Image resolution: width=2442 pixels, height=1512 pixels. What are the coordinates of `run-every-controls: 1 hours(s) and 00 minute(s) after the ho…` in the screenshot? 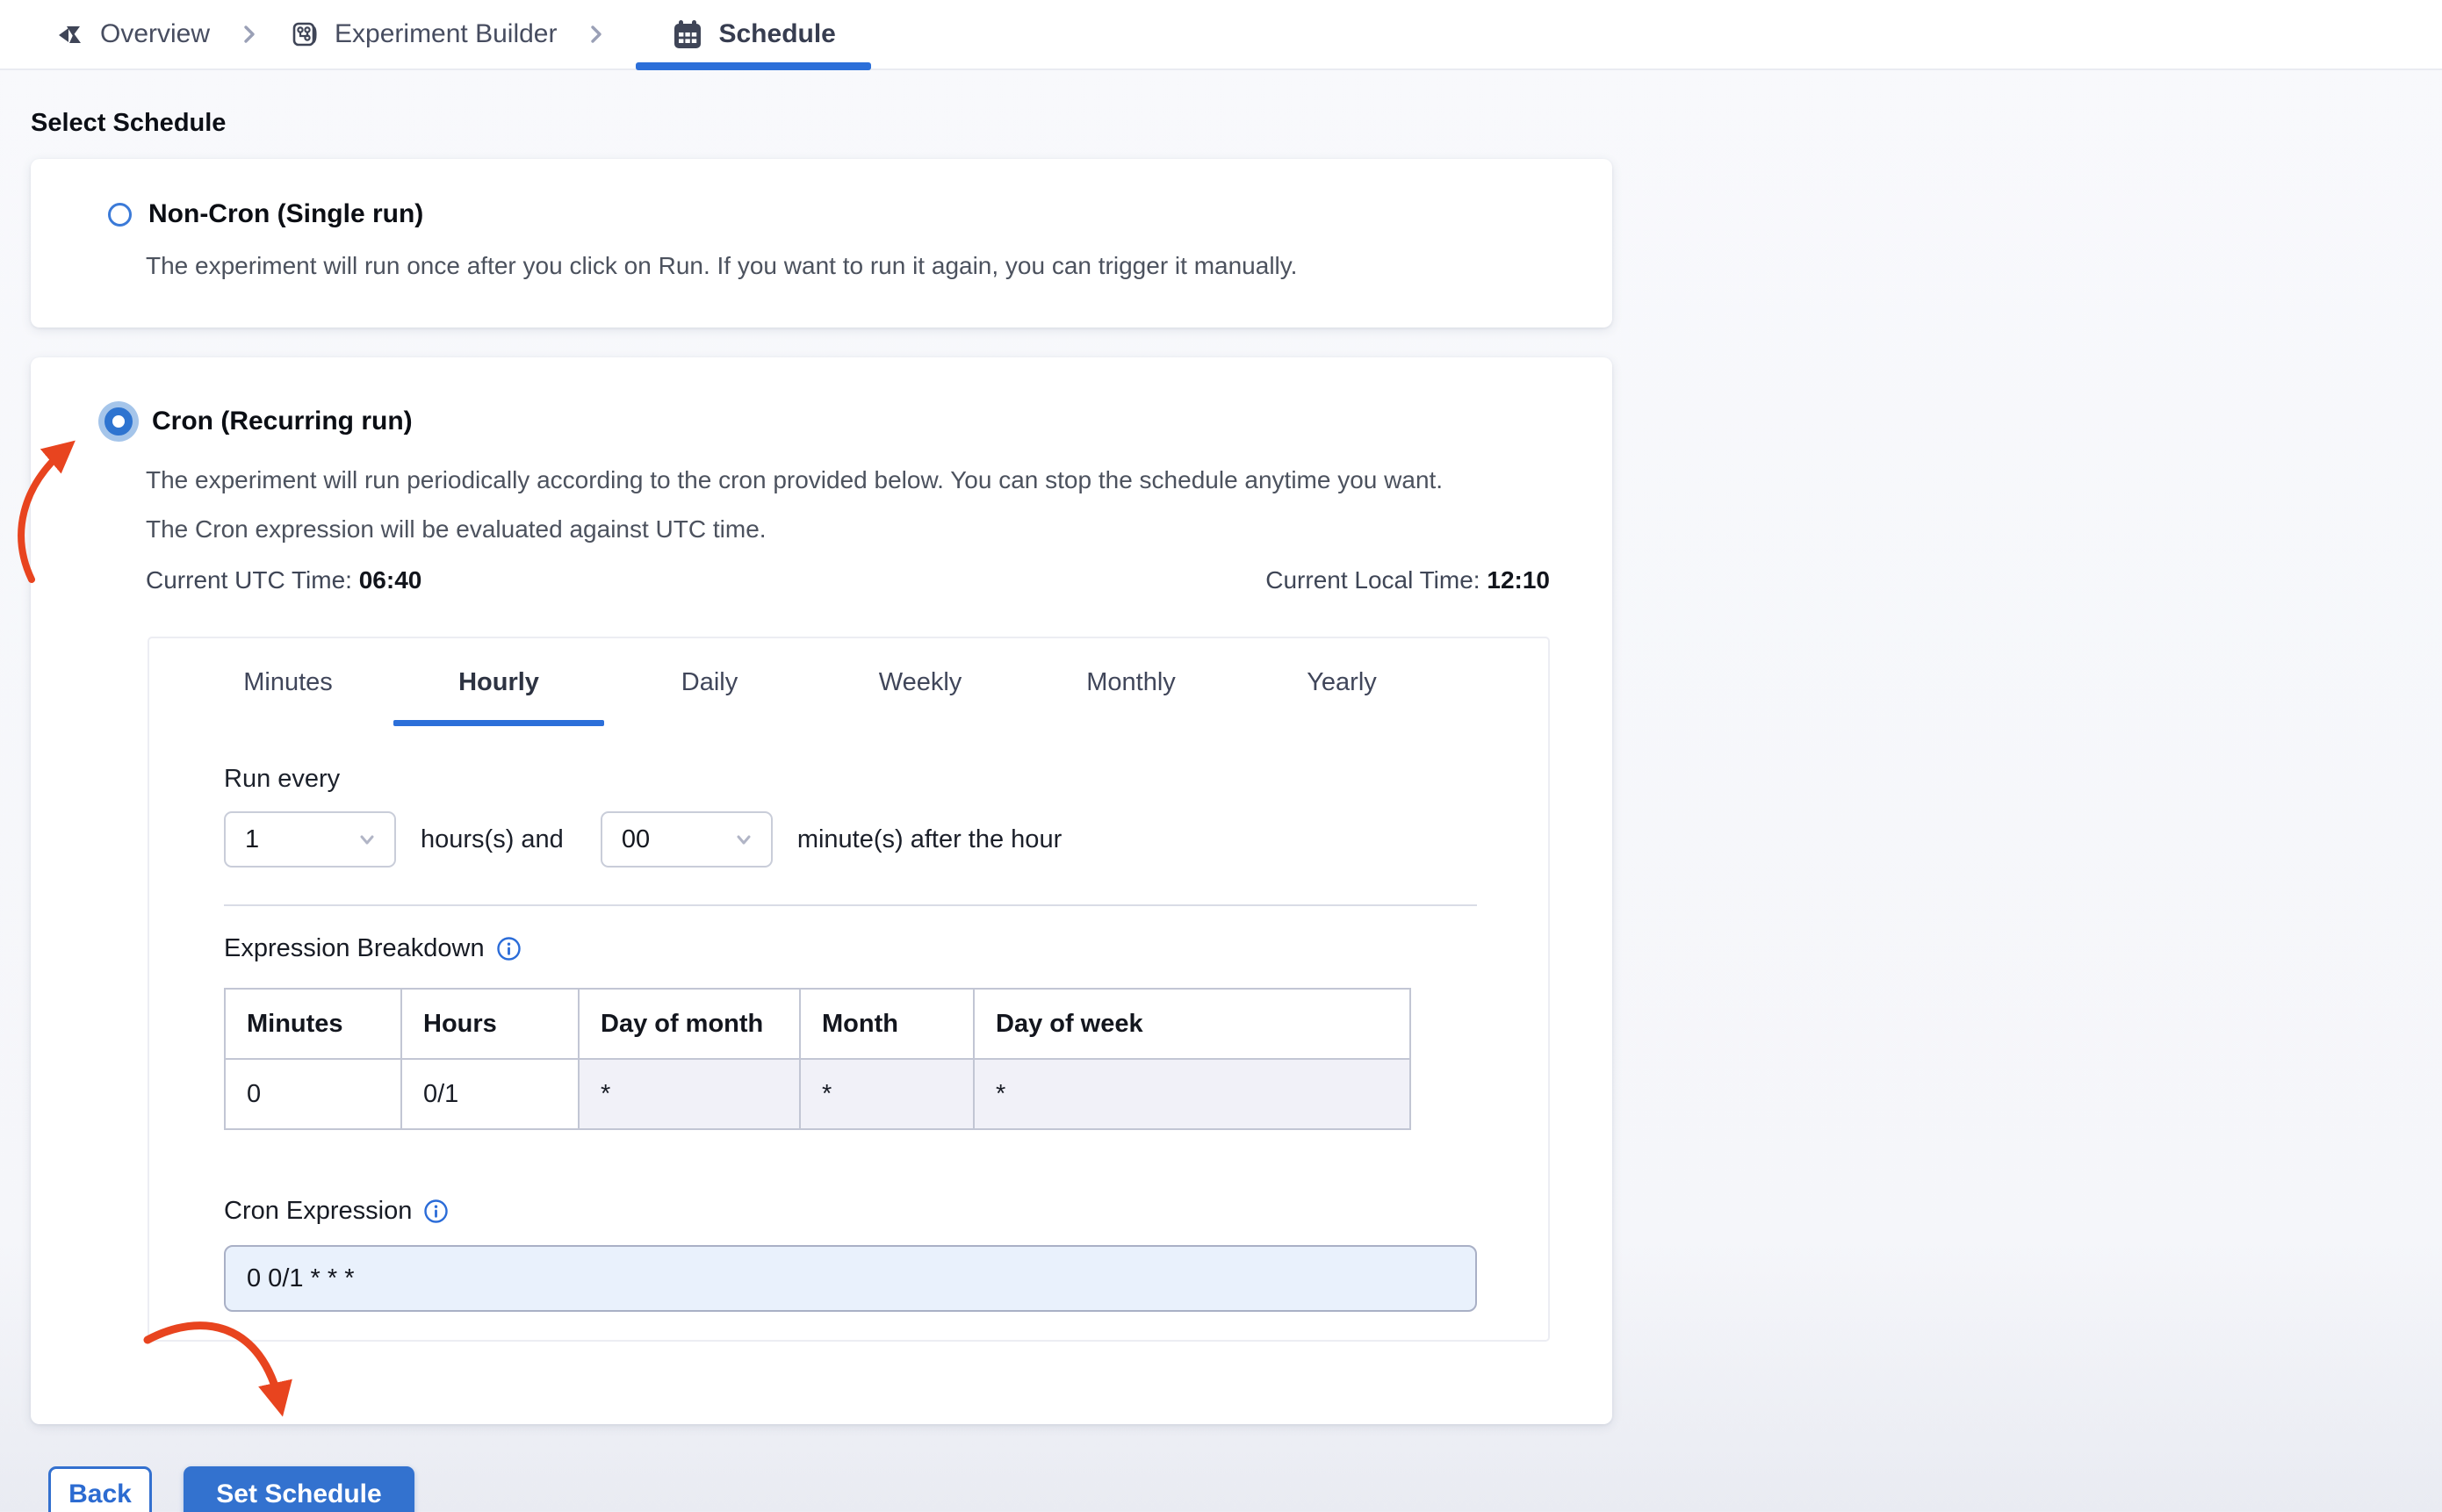 It's located at (848, 839).